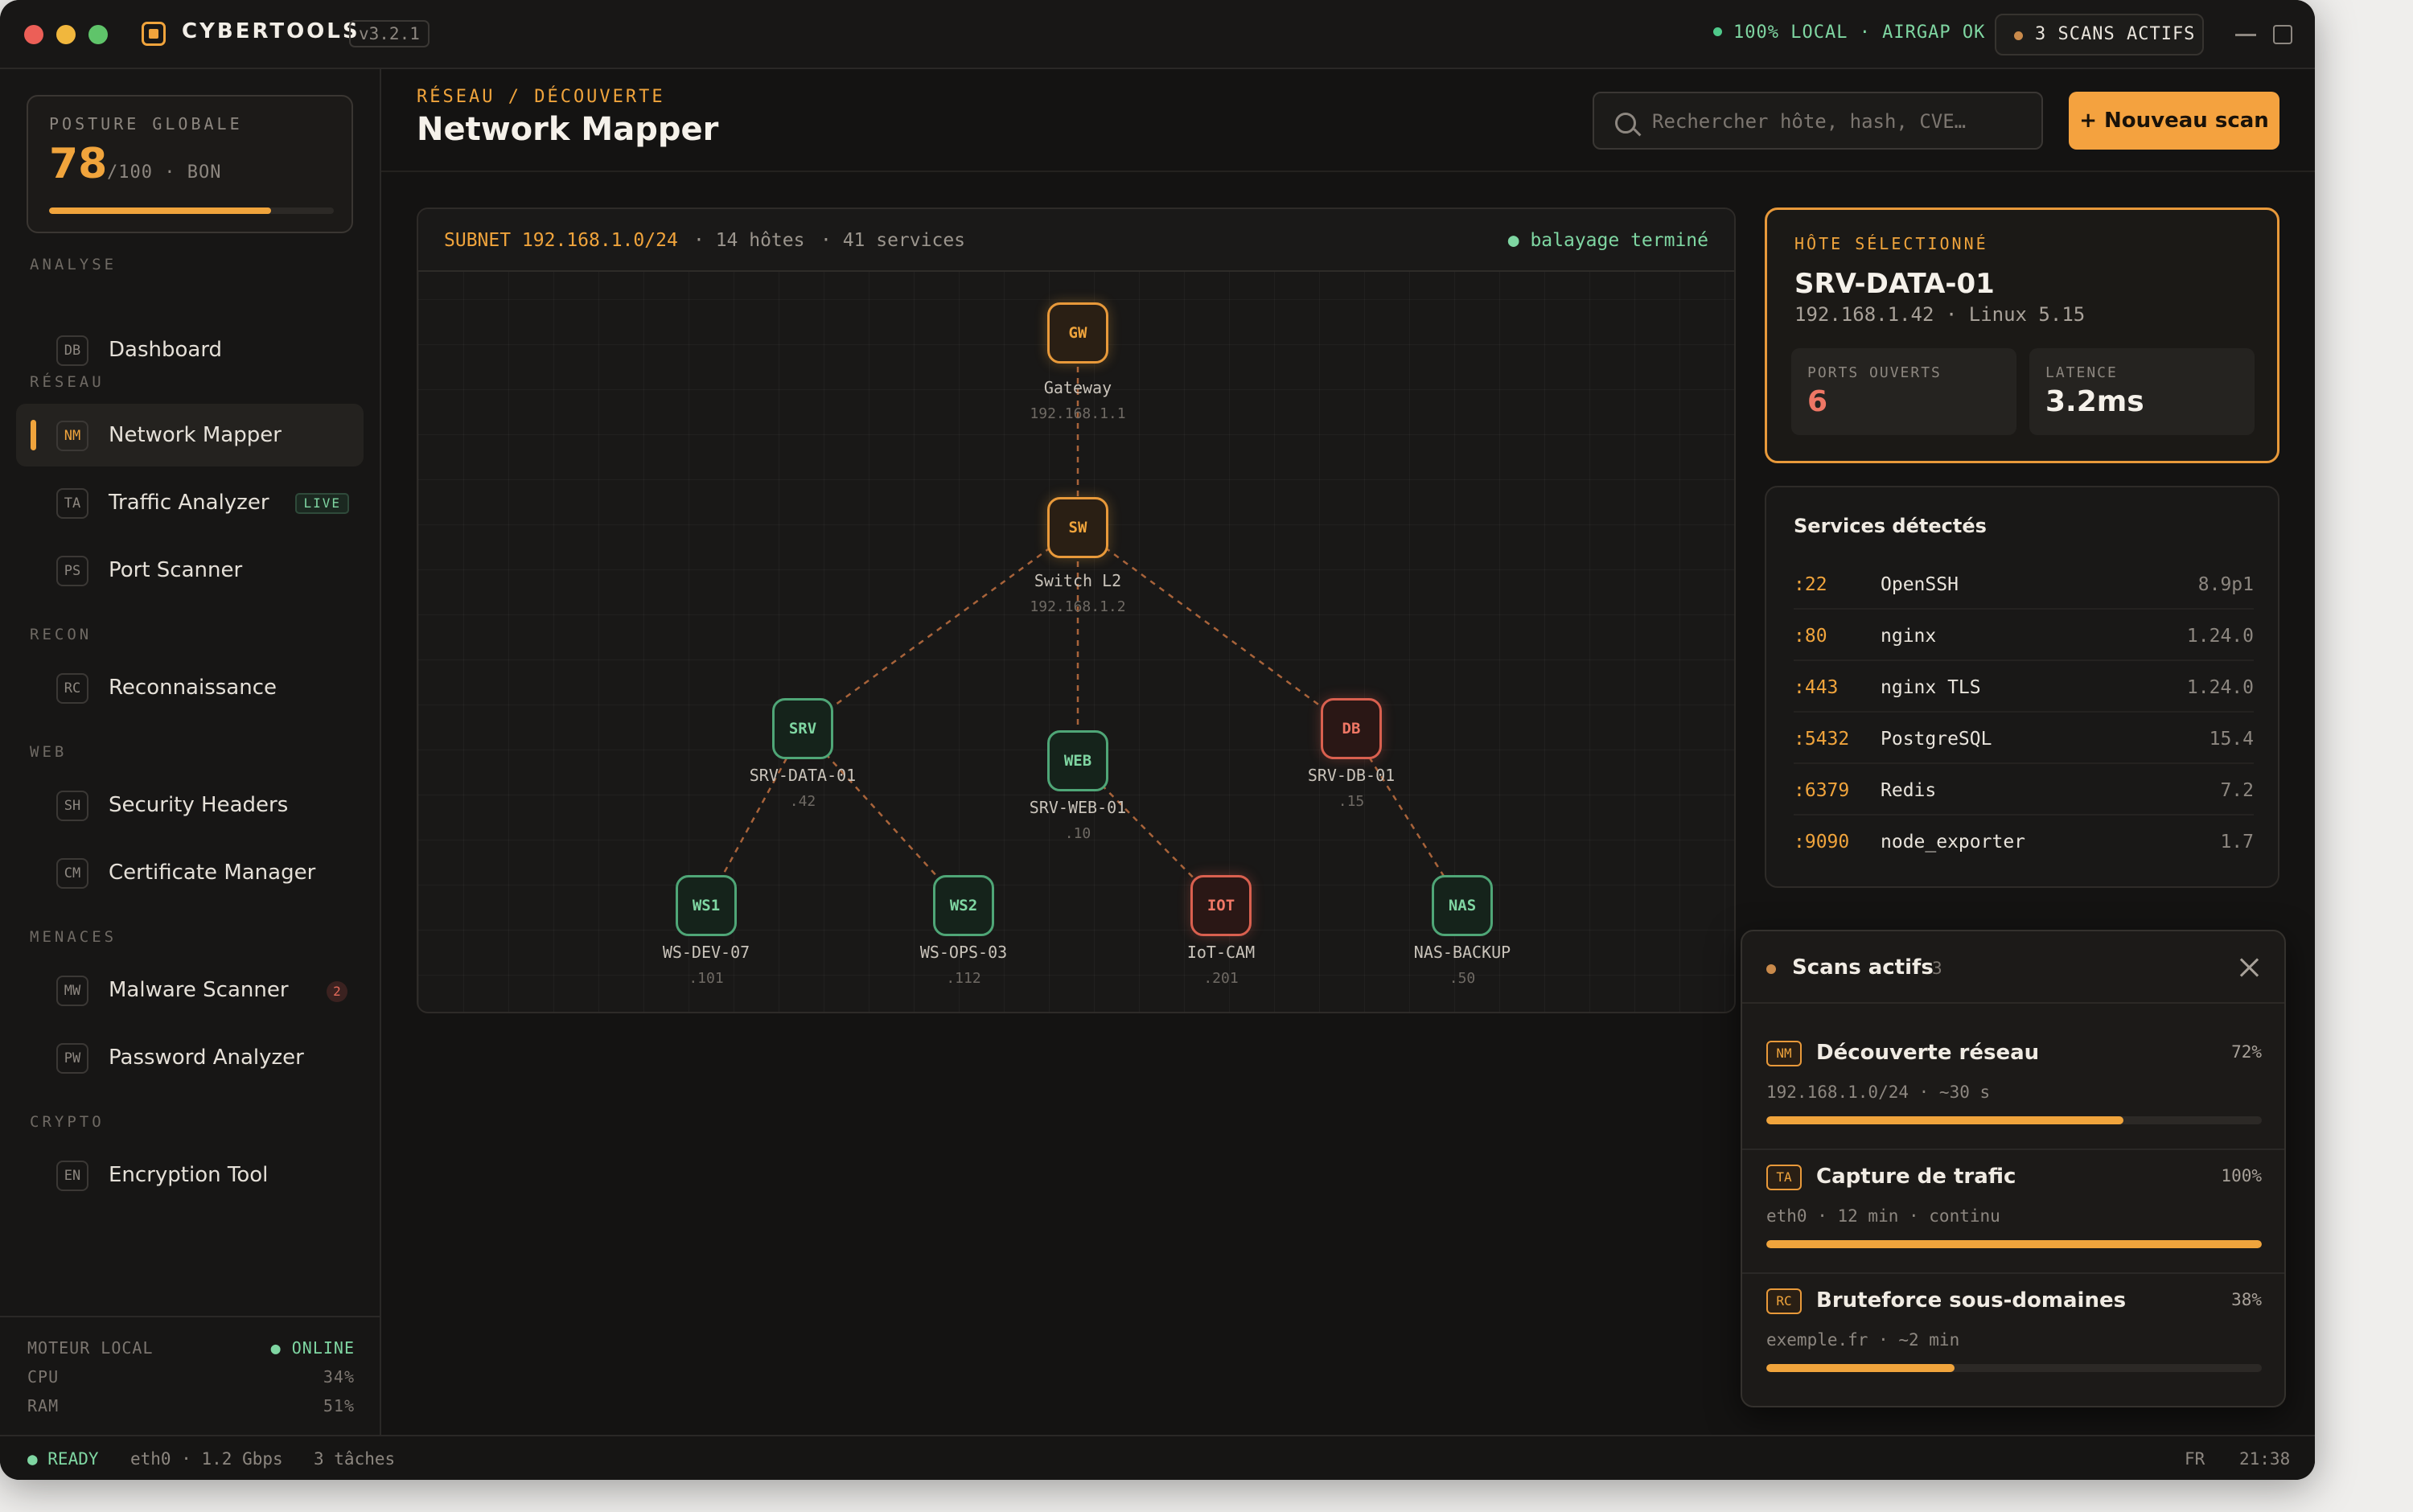 This screenshot has width=2413, height=1512. Describe the element at coordinates (2265, 1459) in the screenshot. I see `clock: 21:38` at that location.